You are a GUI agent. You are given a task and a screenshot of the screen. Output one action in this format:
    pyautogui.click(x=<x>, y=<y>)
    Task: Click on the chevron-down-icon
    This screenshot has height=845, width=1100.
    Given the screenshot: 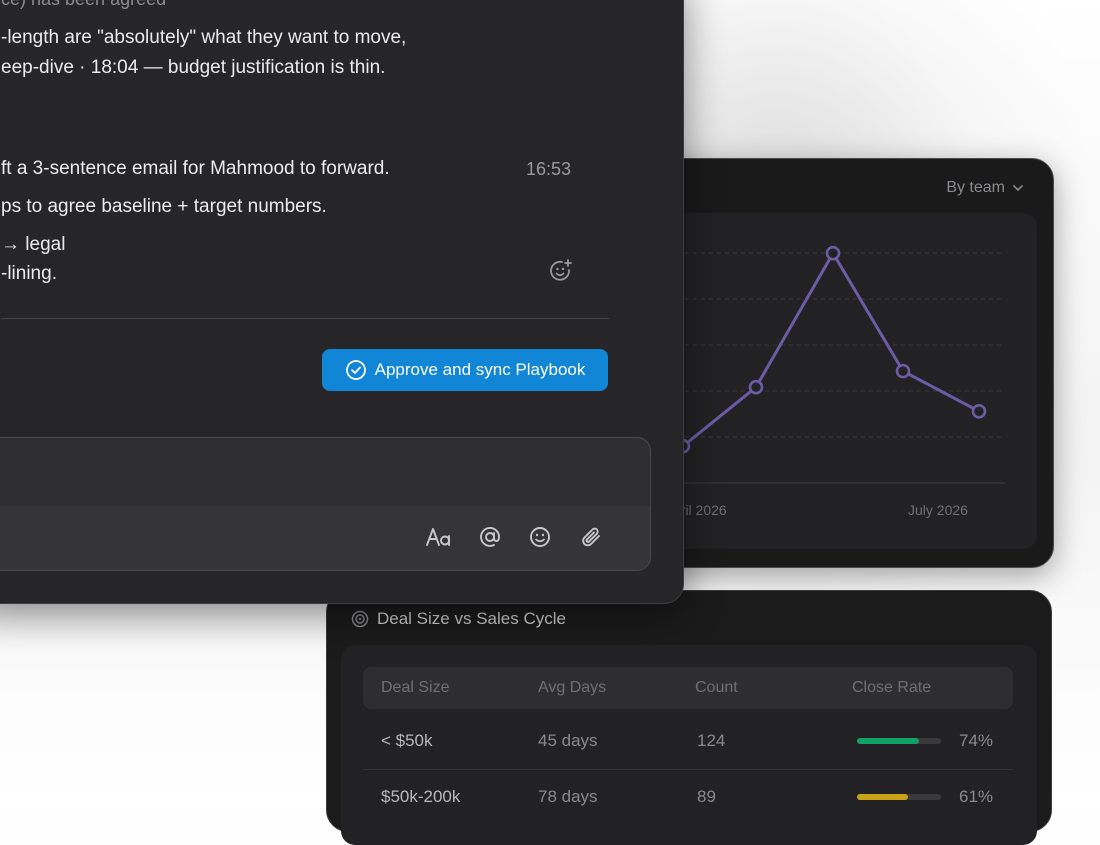 What is the action you would take?
    pyautogui.click(x=1018, y=188)
    